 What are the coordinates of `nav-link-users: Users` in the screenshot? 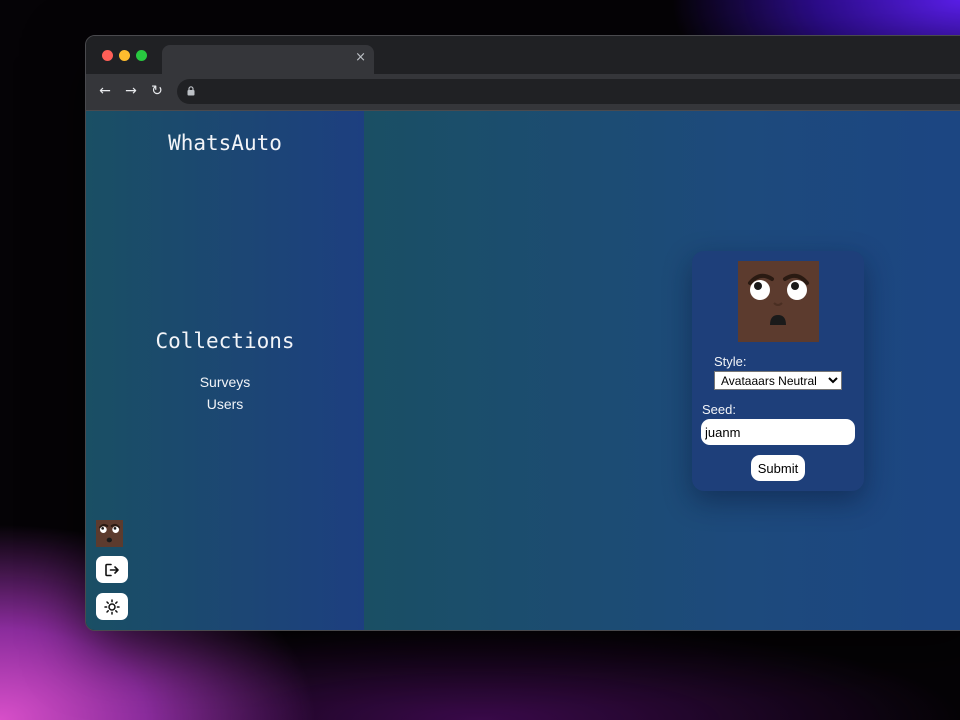 It's located at (225, 404).